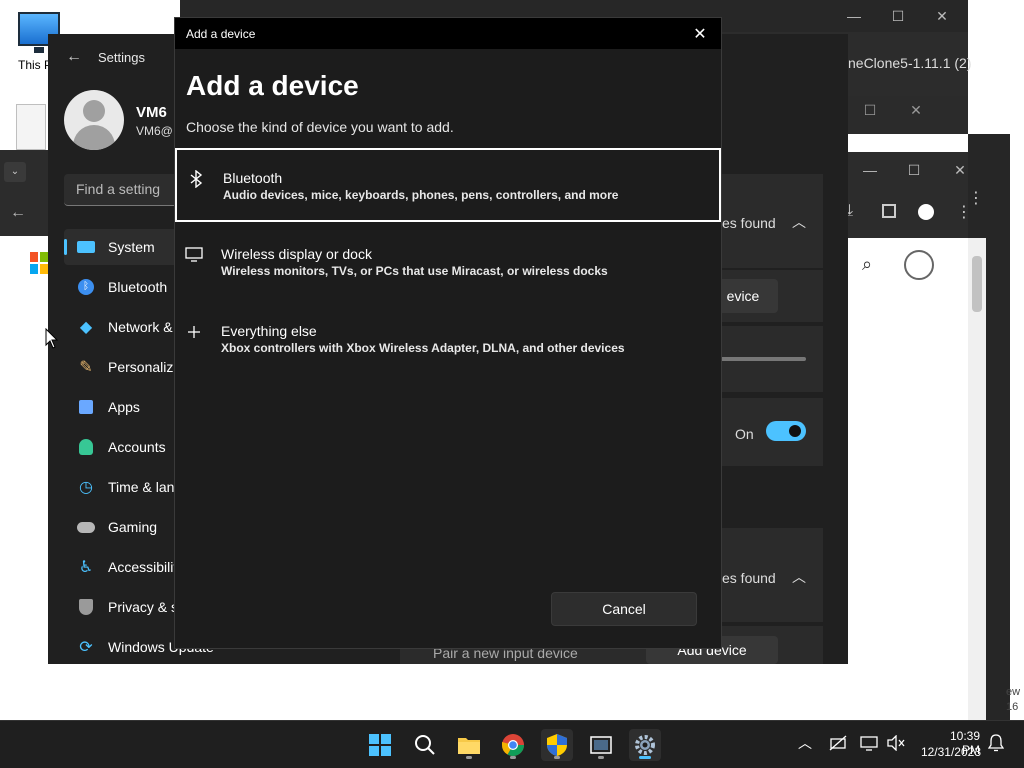  Describe the element at coordinates (86, 447) in the screenshot. I see `accounts-icon` at that location.